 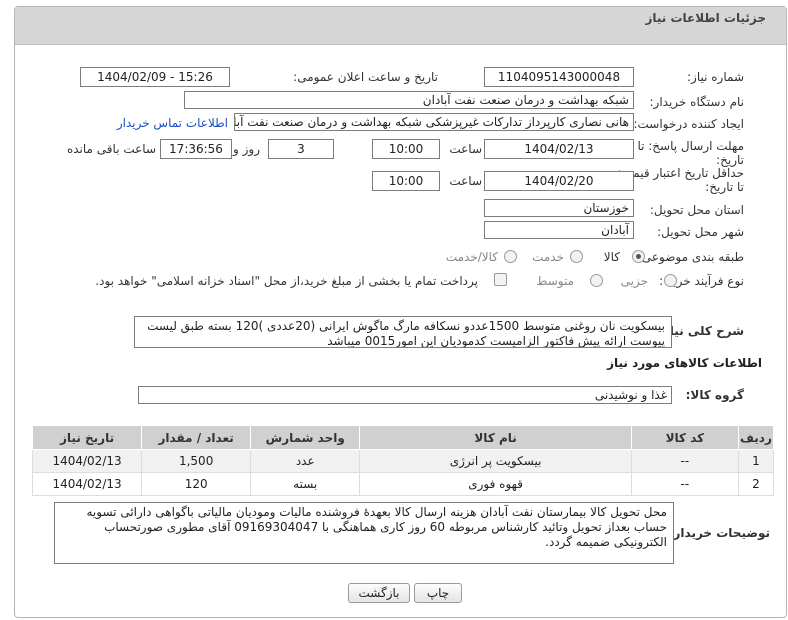 What do you see at coordinates (196, 484) in the screenshot?
I see `cell-quantity: 120` at bounding box center [196, 484].